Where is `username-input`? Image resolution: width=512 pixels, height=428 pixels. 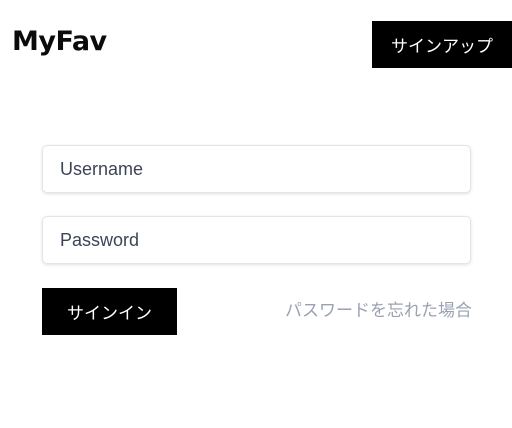 username-input is located at coordinates (256, 169).